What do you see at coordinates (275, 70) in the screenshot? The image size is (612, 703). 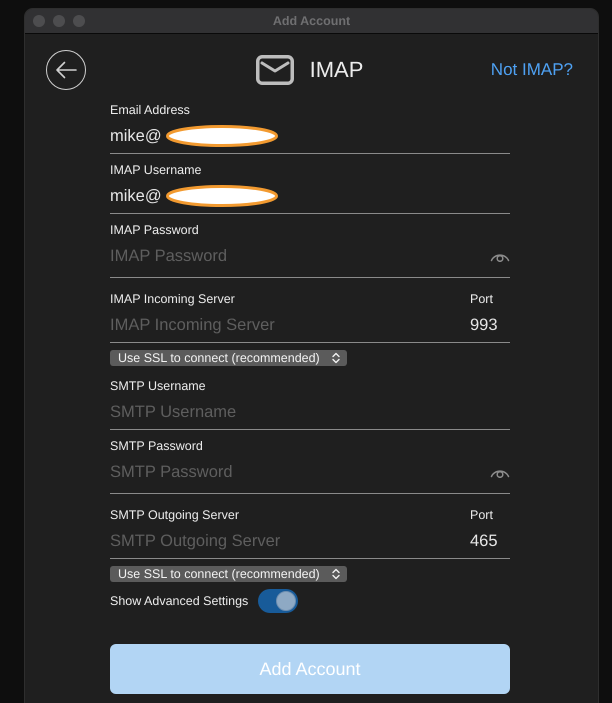 I see `envelope-icon` at bounding box center [275, 70].